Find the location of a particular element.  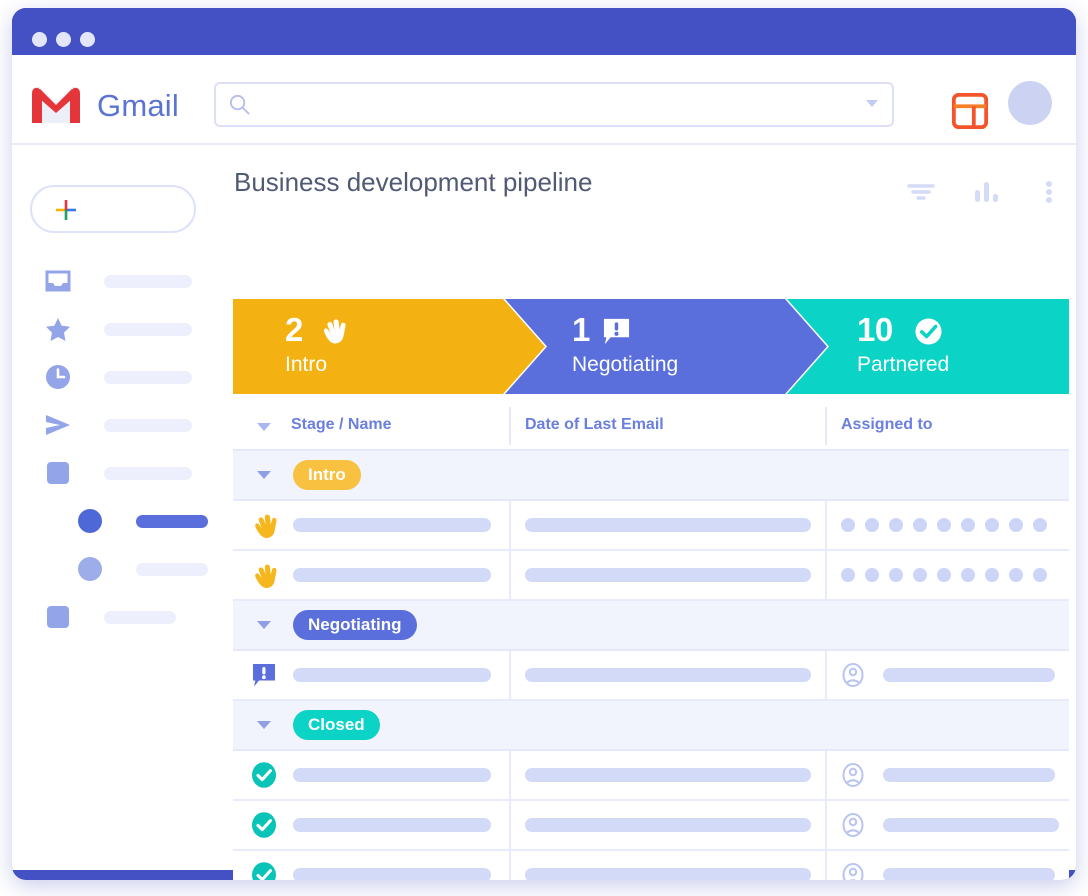

compose-button is located at coordinates (113, 209).